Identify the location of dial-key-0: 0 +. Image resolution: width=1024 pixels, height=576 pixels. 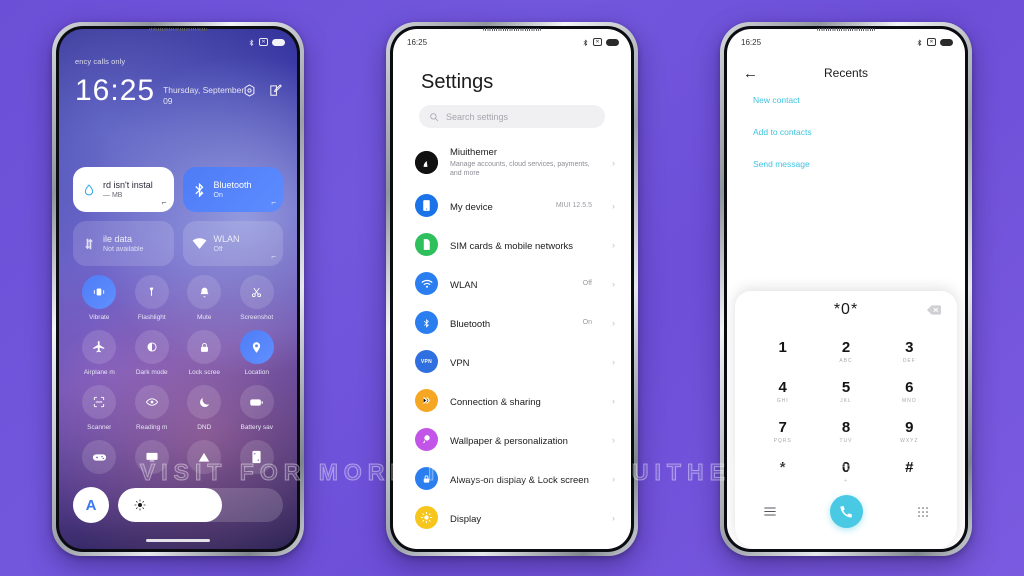
(845, 472).